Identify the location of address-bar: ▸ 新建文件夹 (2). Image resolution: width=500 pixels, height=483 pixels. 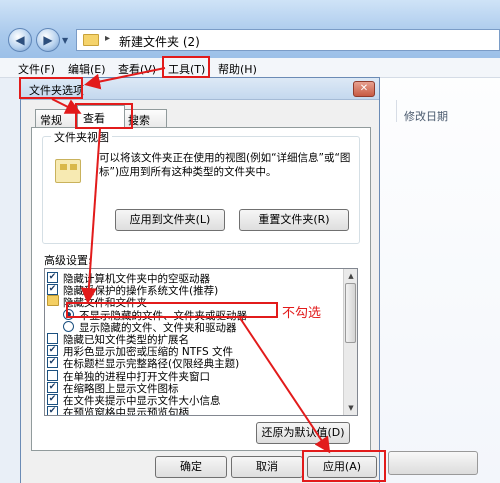
(288, 40).